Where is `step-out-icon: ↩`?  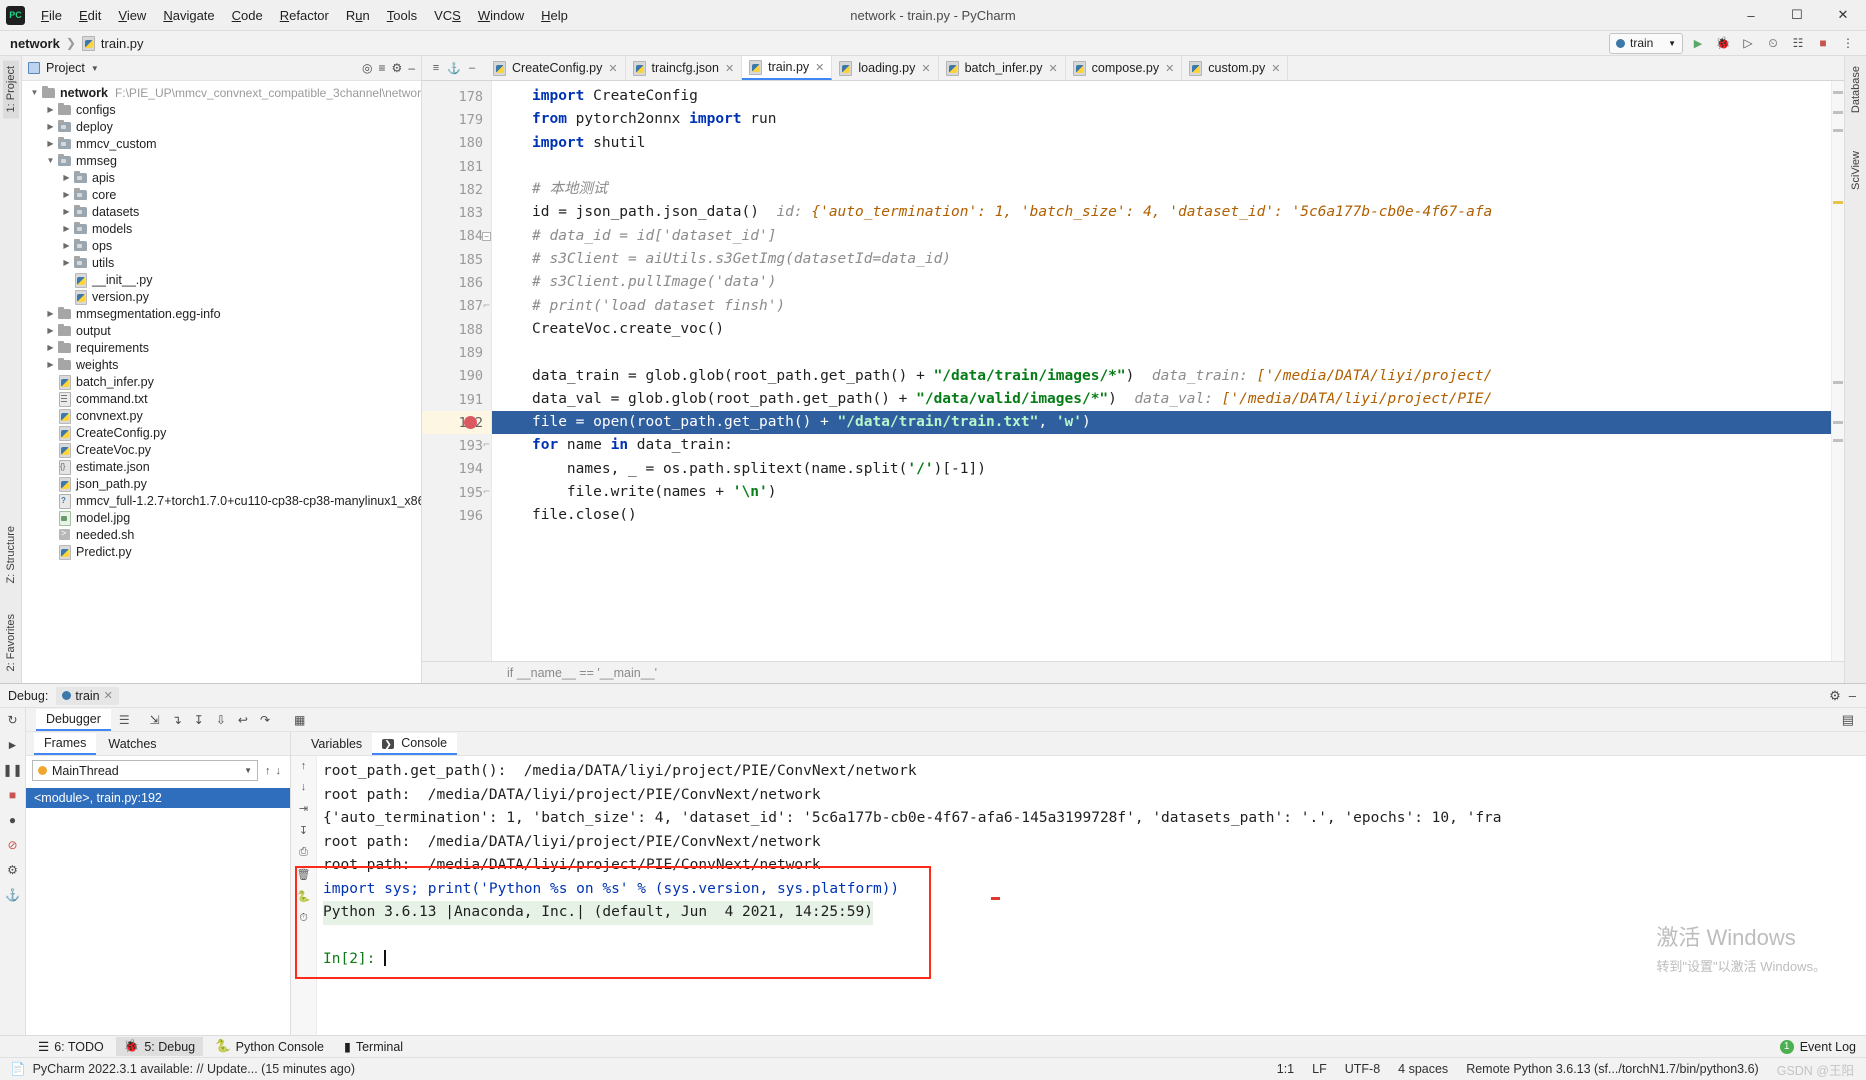 step-out-icon: ↩ is located at coordinates (243, 720).